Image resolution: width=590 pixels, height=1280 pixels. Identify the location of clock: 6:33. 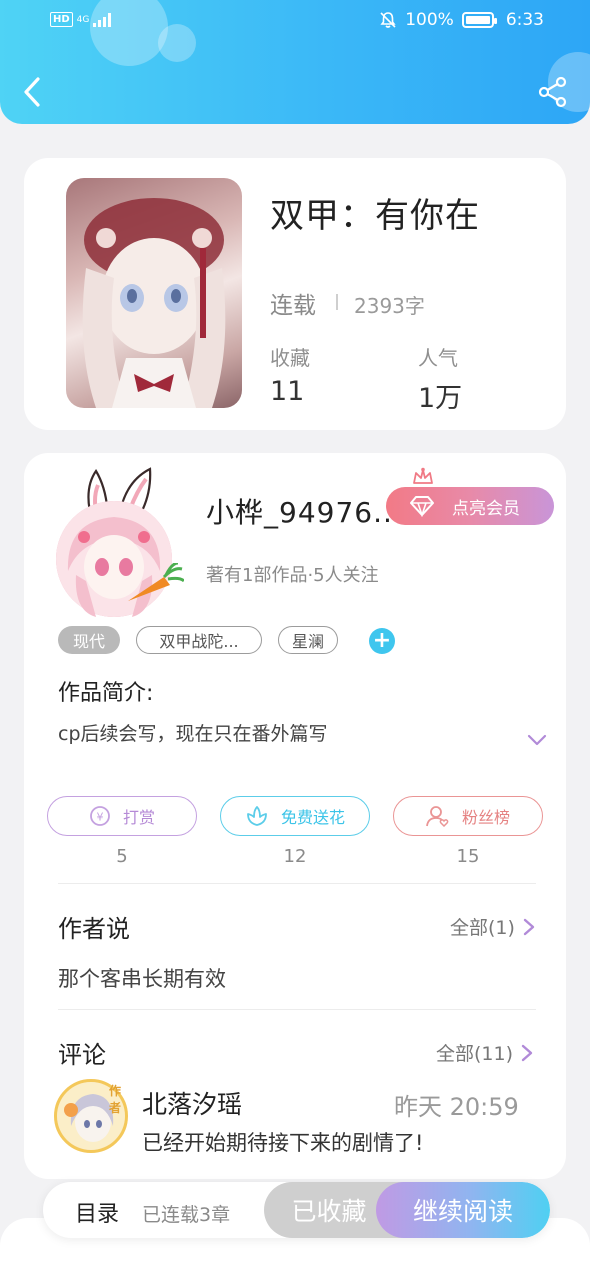
(524, 20).